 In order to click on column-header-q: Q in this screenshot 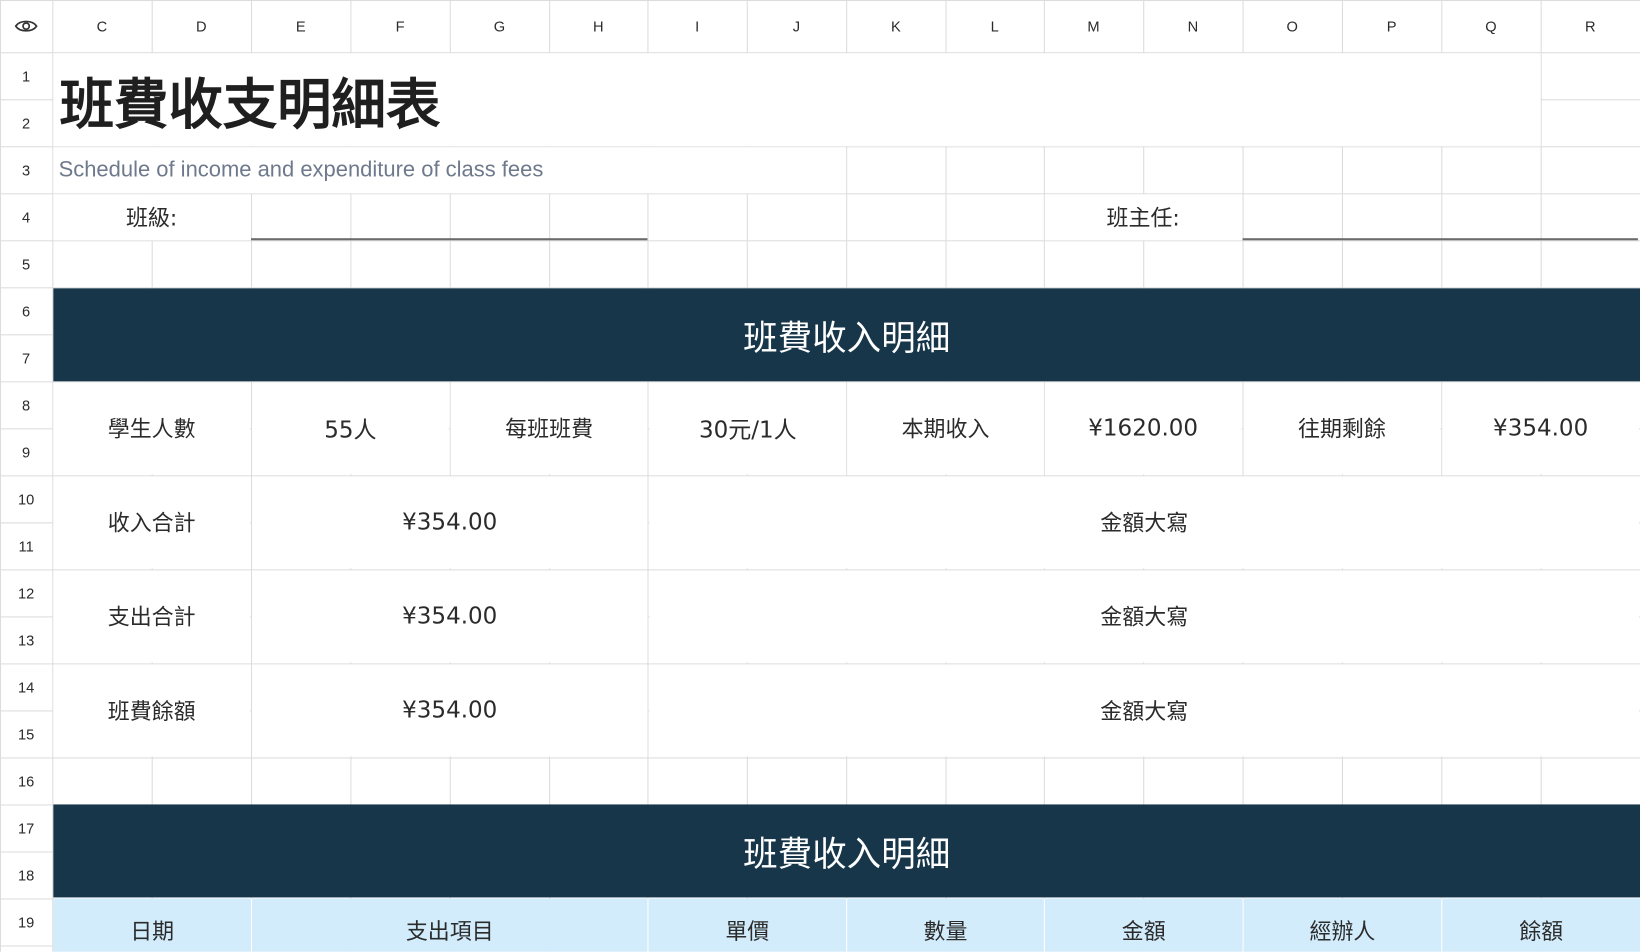, I will do `click(1490, 26)`.